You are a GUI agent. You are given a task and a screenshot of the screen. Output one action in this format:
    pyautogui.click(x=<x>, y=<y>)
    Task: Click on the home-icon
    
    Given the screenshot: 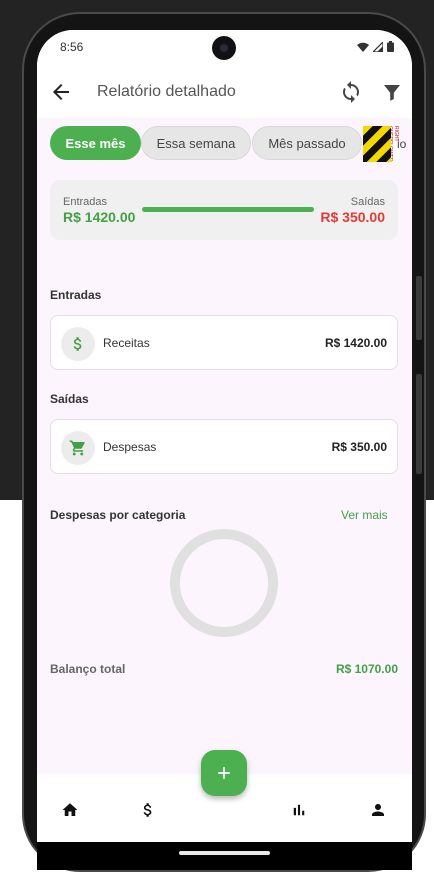 What is the action you would take?
    pyautogui.click(x=70, y=809)
    